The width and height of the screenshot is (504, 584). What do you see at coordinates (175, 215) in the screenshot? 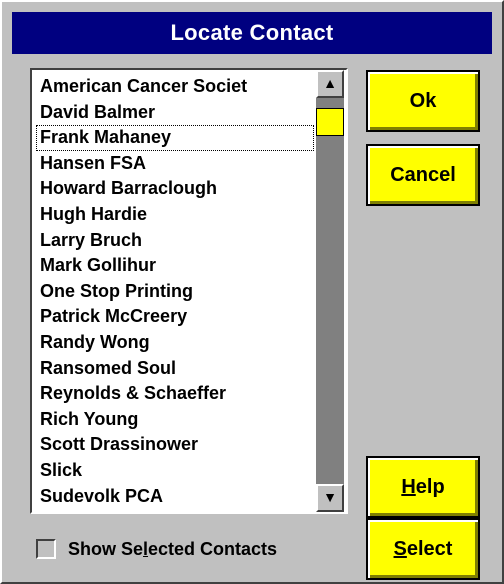
I see `list-item: Hugh Hardie` at bounding box center [175, 215].